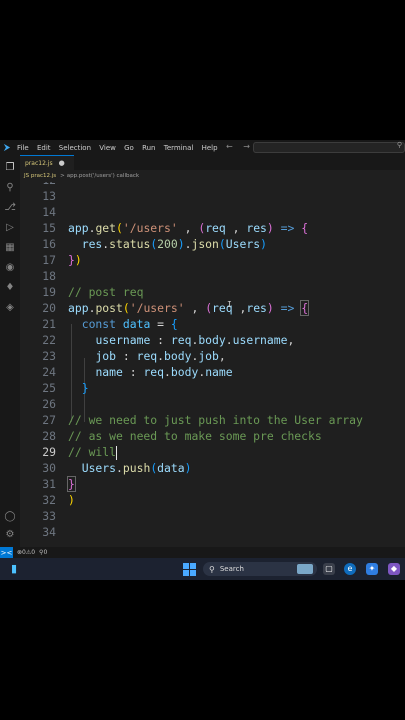 Image resolution: width=405 pixels, height=720 pixels. Describe the element at coordinates (202, 552) in the screenshot. I see `status-bar: >< ⊗0⚠0 ⚲0` at that location.